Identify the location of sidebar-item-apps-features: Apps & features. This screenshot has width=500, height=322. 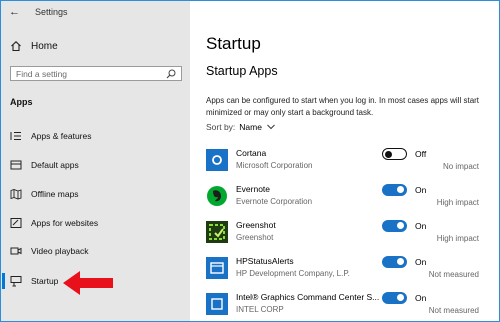
(50, 136).